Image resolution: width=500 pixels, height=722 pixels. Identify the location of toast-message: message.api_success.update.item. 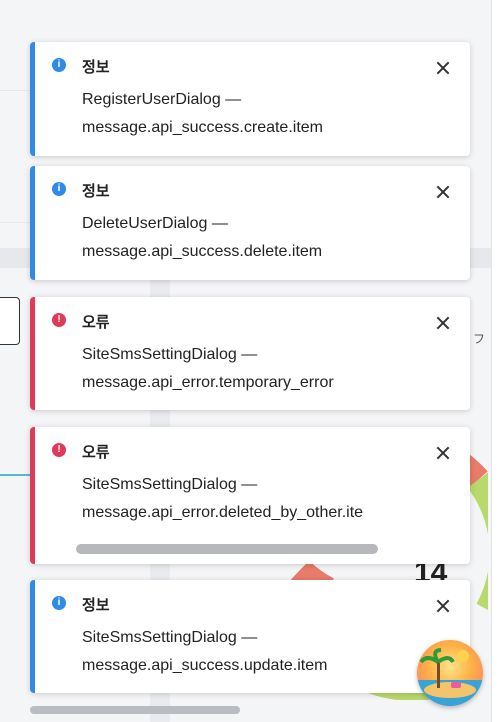
(205, 665).